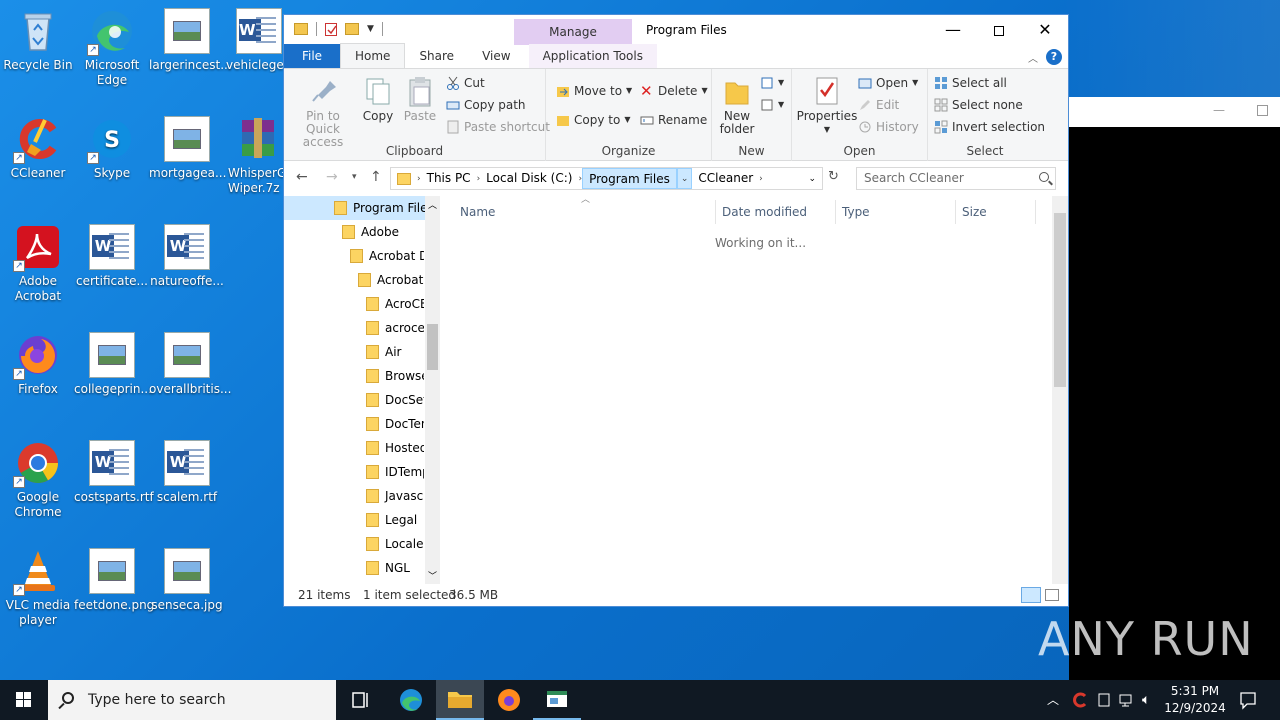  I want to click on file-list-scrollbar, so click(1060, 390).